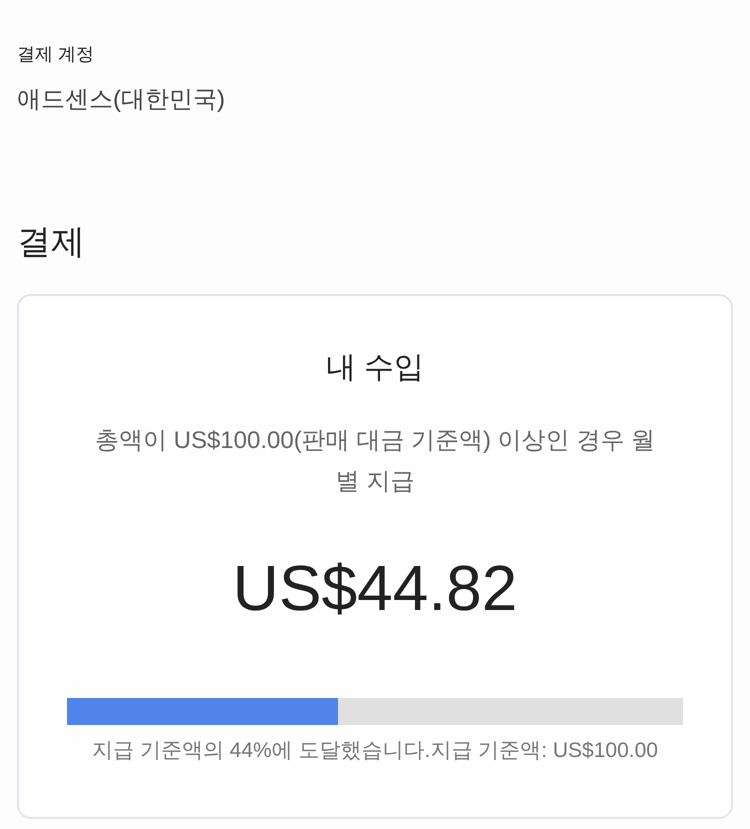 This screenshot has width=750, height=829. I want to click on payout-description: 총액이 US$100.00(판매 대금 기준액) 이상인 경우 월별 지급, so click(375, 461).